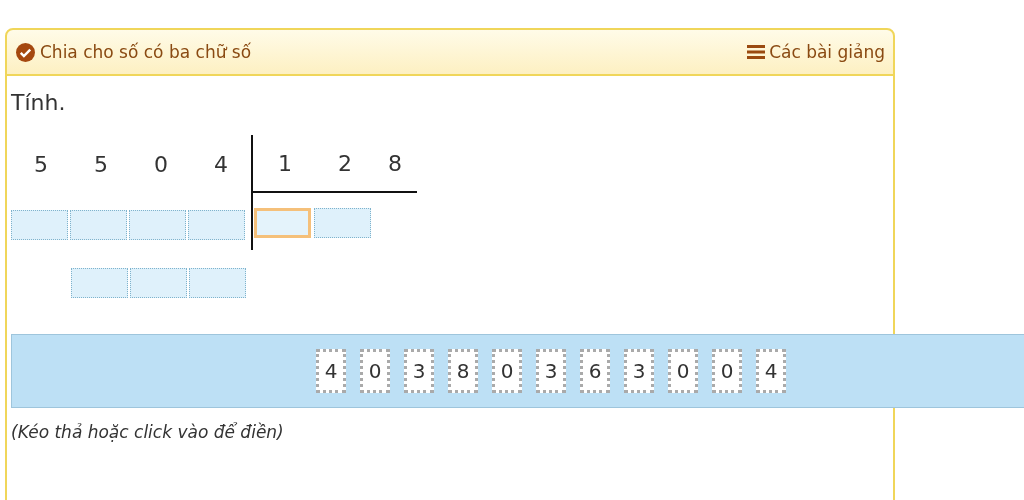 The image size is (1024, 500). Describe the element at coordinates (161, 164) in the screenshot. I see `dividend-digit: 0` at that location.